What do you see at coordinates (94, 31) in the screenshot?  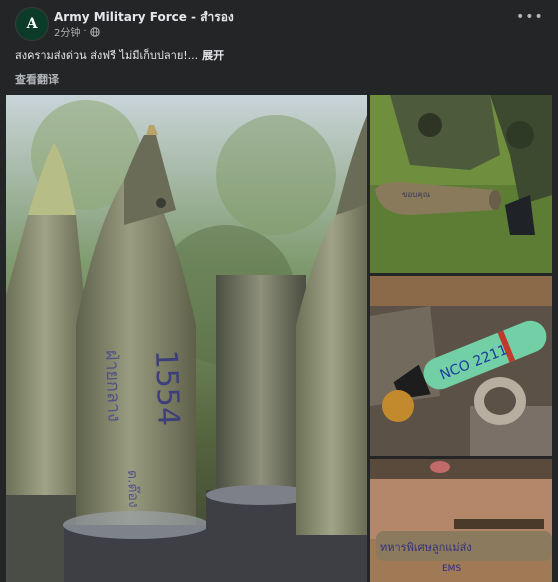 I see `public-globe-icon` at bounding box center [94, 31].